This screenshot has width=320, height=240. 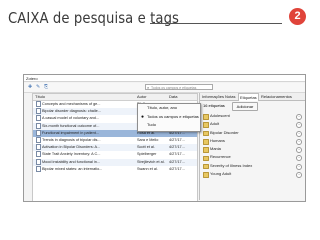 What do you see at coordinates (162, 107) in the screenshot?
I see `menu-item-label: Título, autor, ano` at bounding box center [162, 107].